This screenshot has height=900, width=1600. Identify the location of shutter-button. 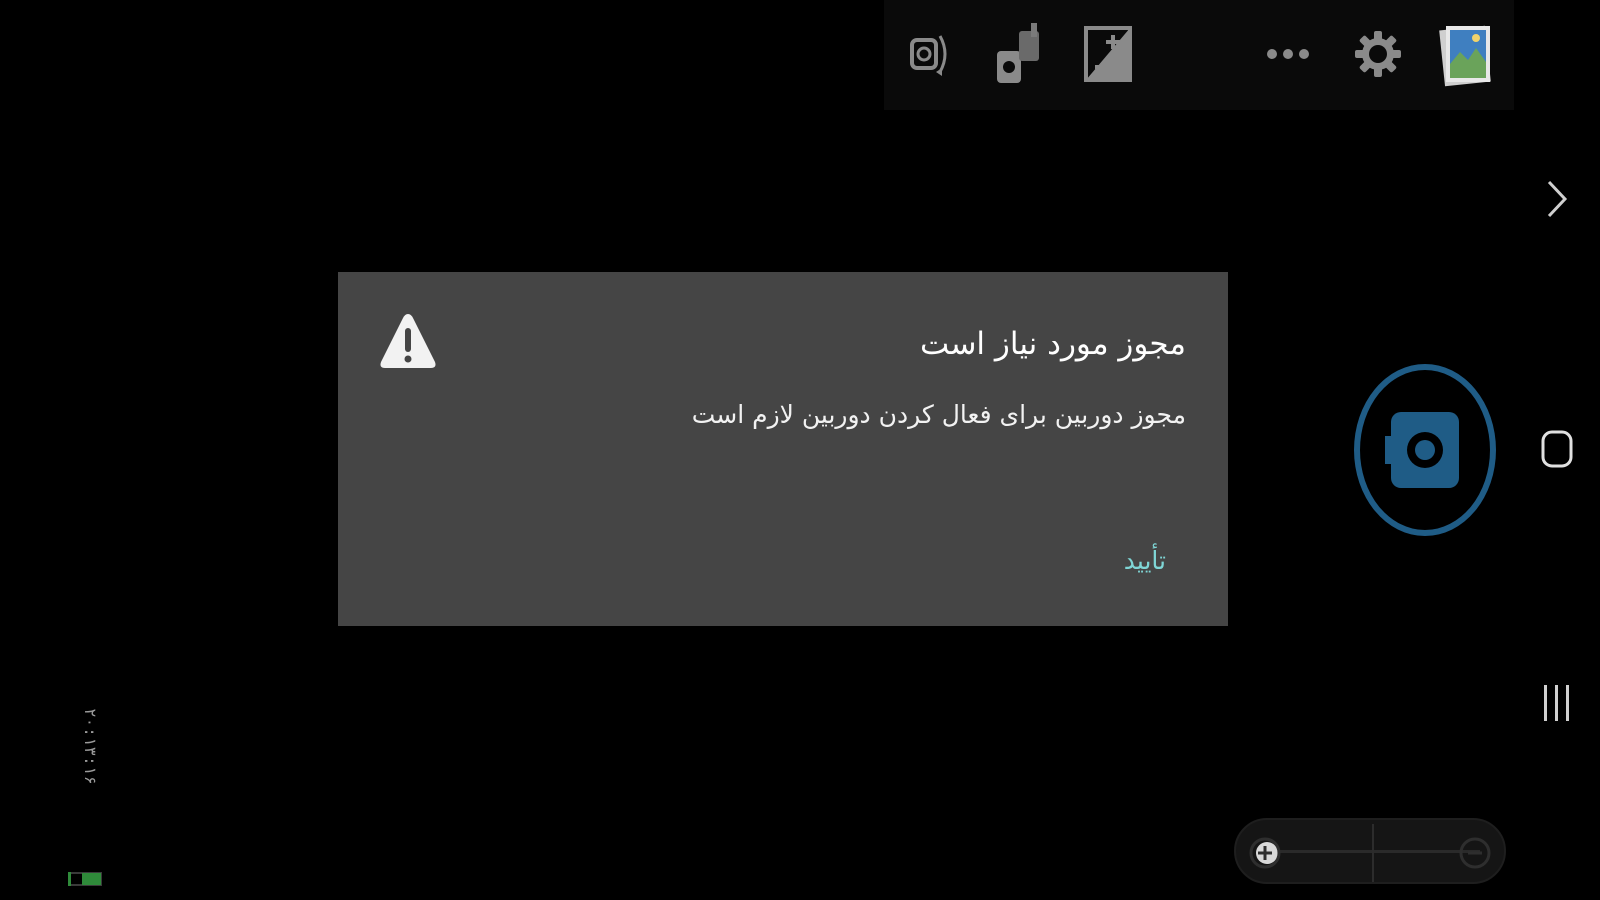
(1425, 450).